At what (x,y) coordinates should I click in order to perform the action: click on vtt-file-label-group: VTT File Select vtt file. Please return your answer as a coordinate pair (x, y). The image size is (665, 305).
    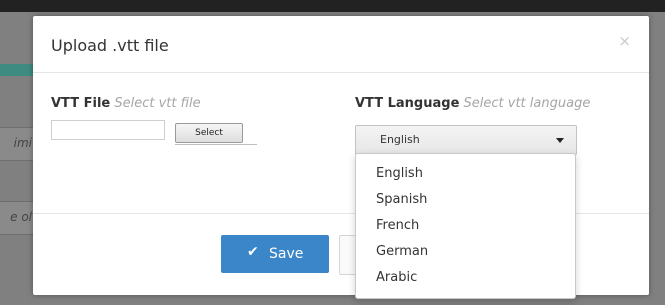
    Looking at the image, I should click on (126, 103).